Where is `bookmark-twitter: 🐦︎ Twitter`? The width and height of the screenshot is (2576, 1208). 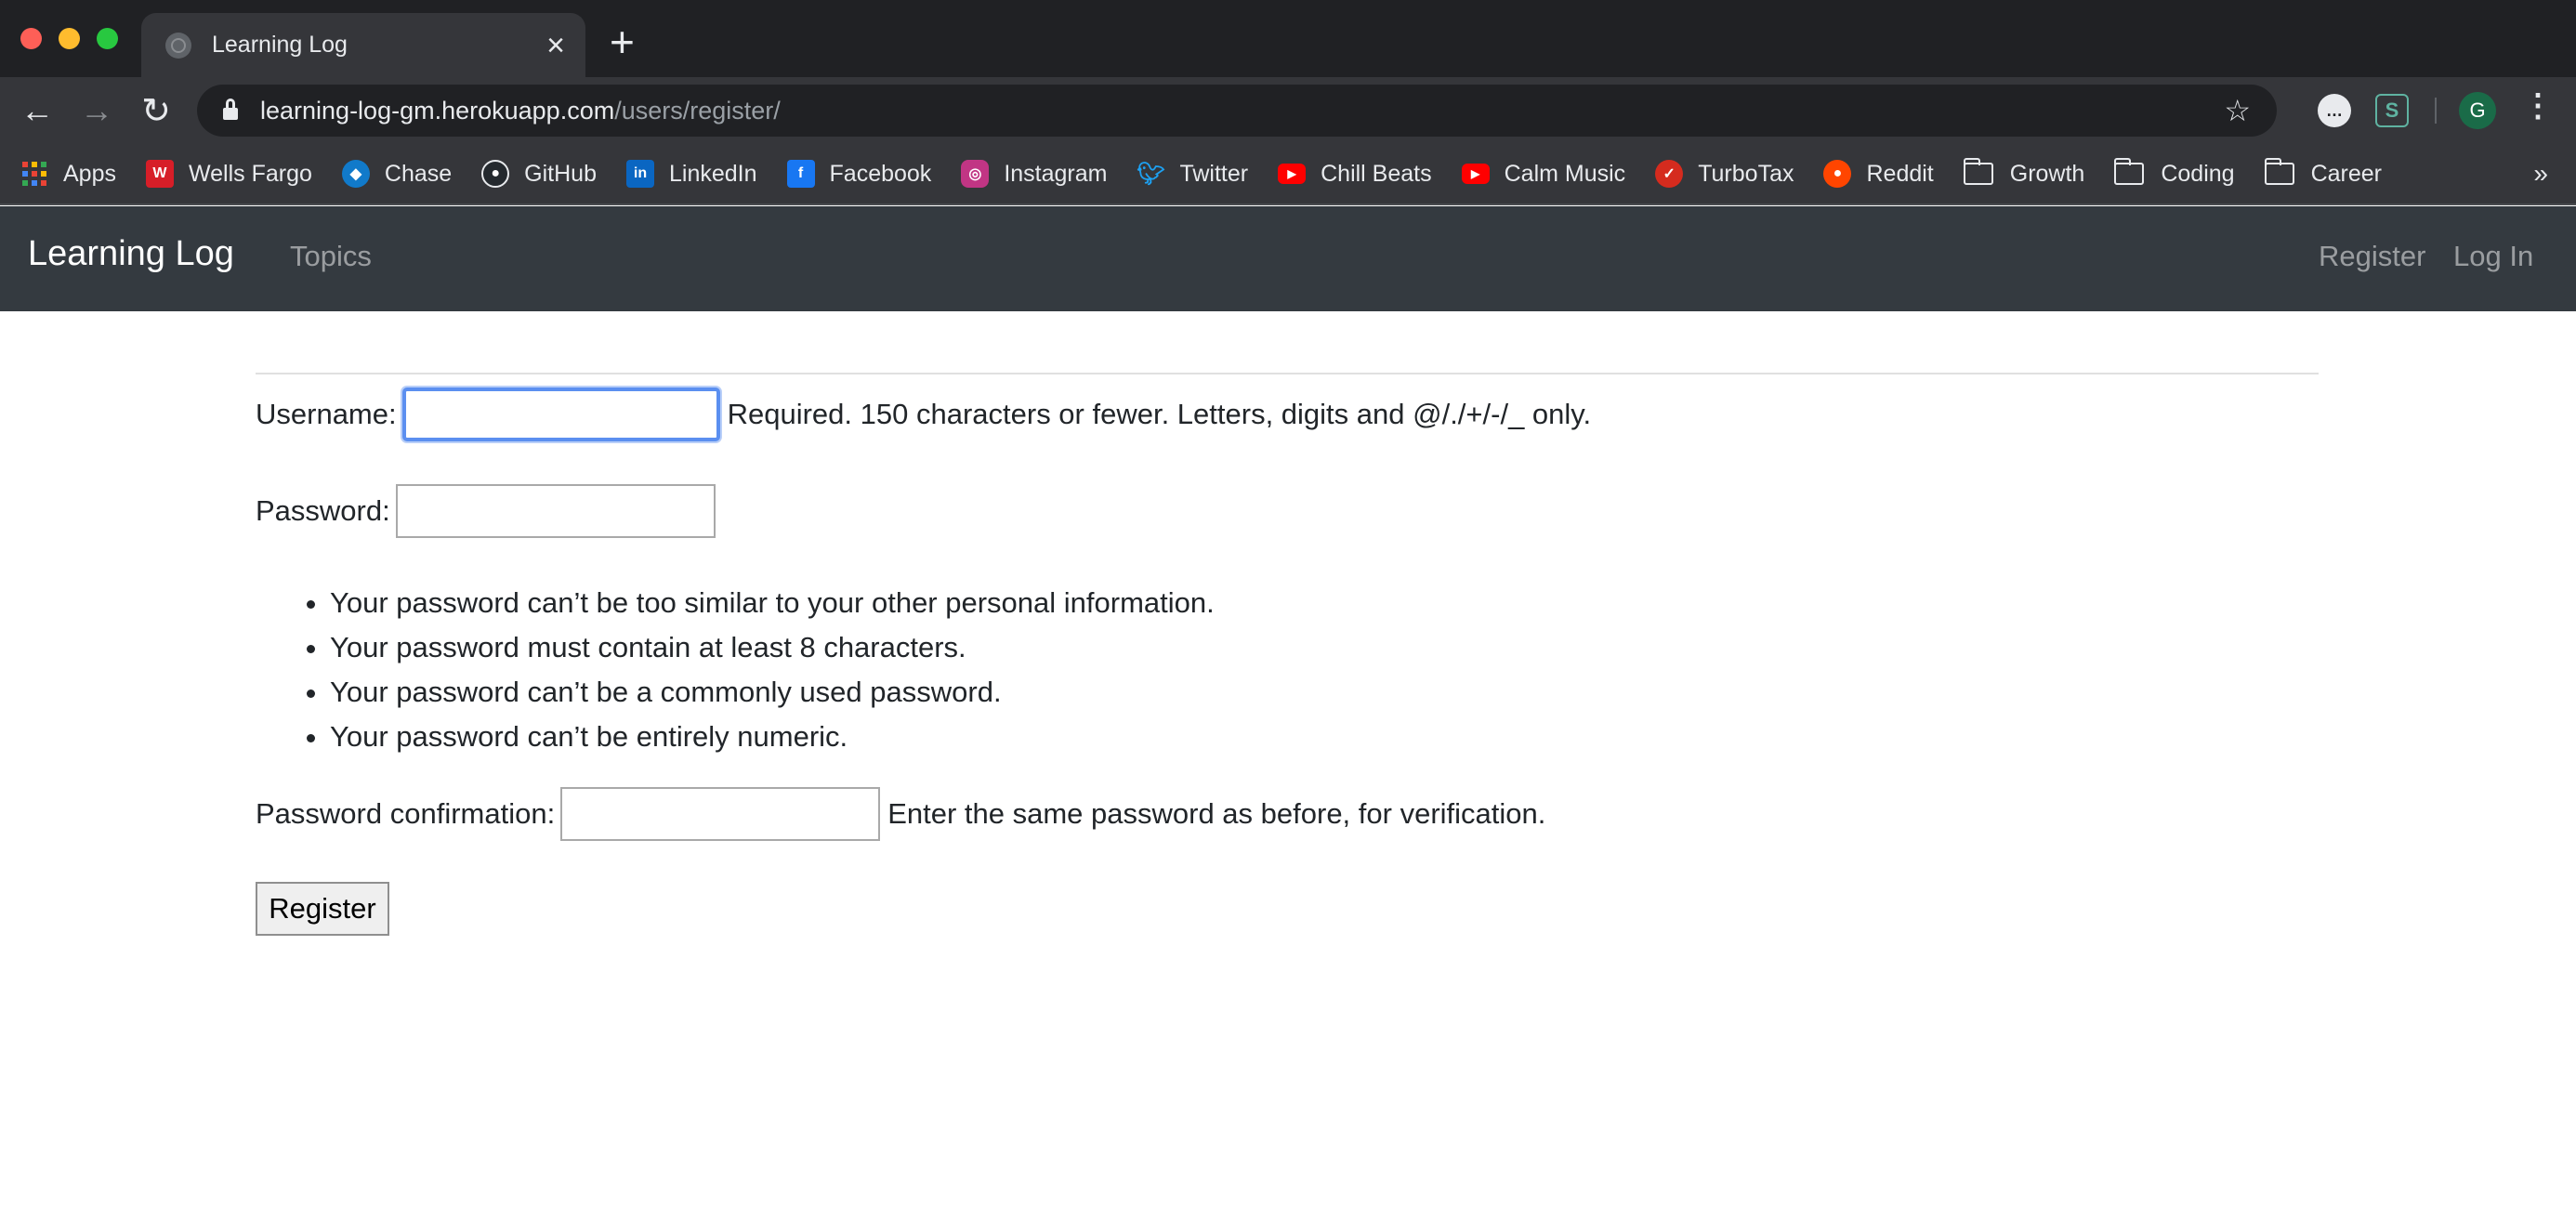 bookmark-twitter: 🐦︎ Twitter is located at coordinates (1192, 174).